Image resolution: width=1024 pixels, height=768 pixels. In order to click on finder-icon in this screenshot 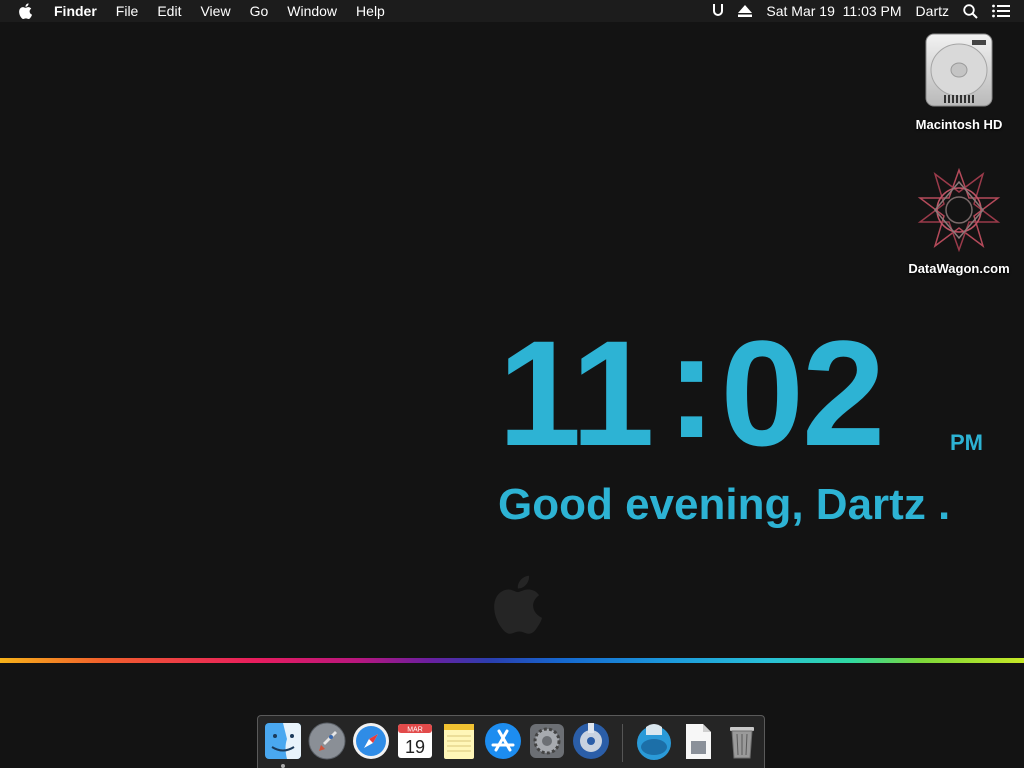, I will do `click(283, 741)`.